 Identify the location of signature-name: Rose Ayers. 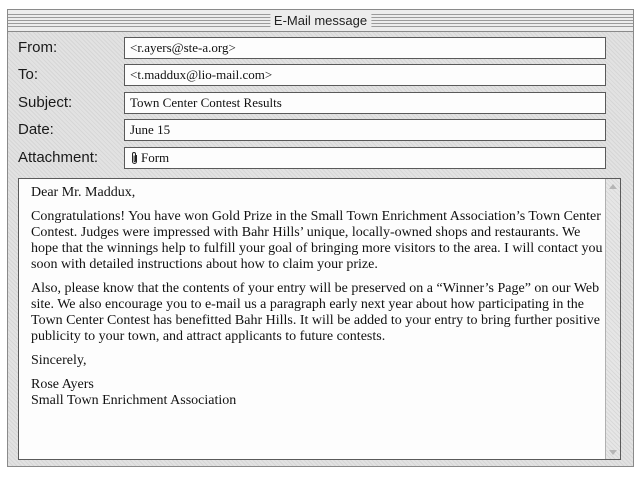
(62, 384).